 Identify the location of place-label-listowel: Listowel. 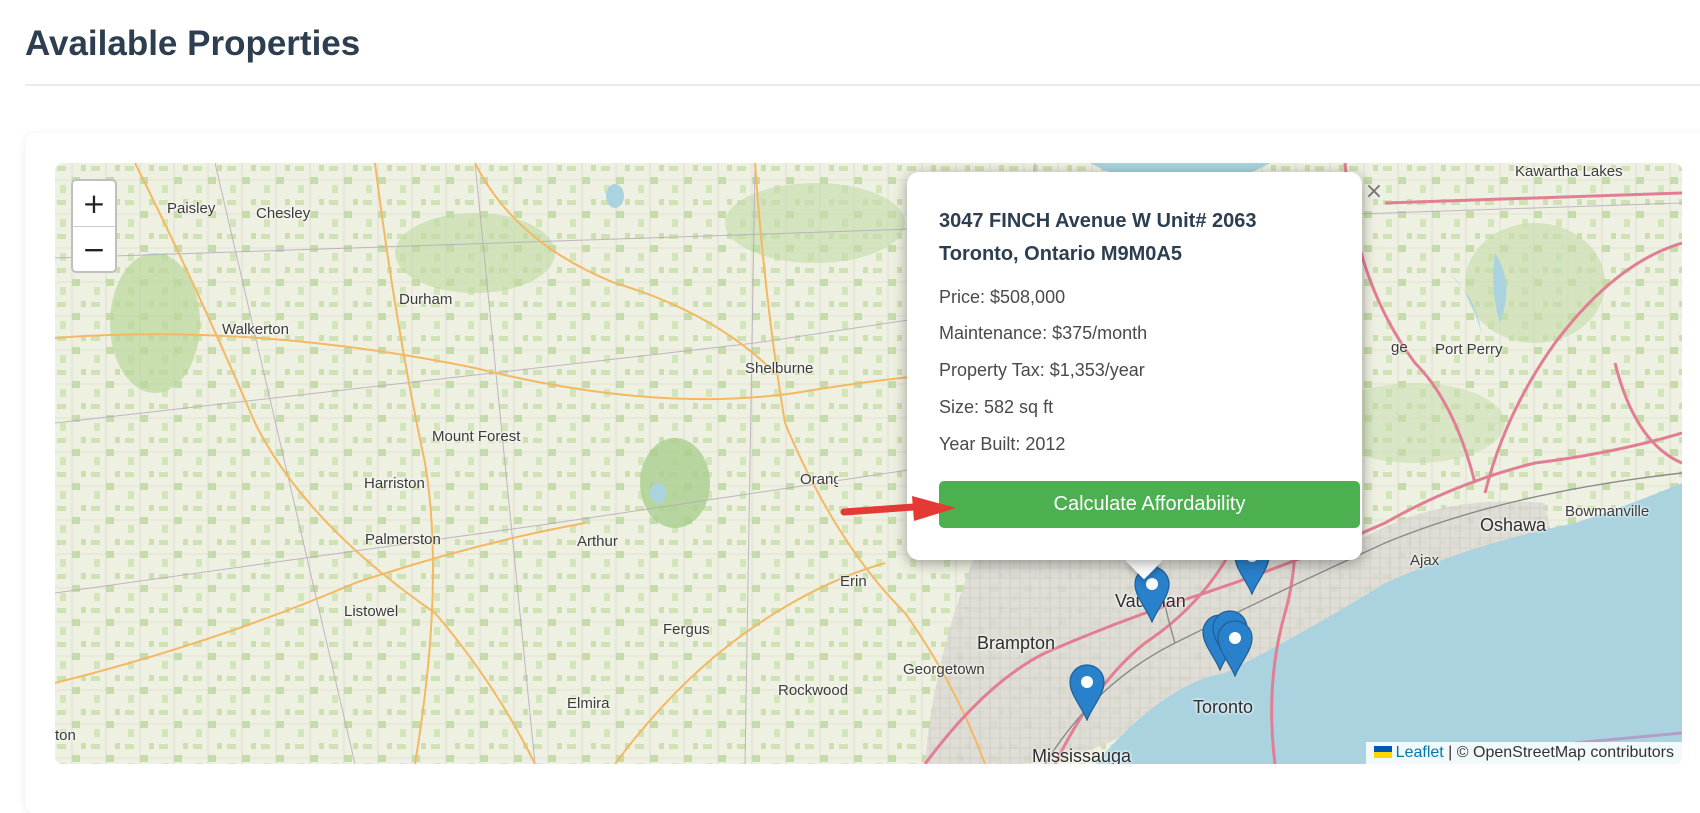
(371, 611).